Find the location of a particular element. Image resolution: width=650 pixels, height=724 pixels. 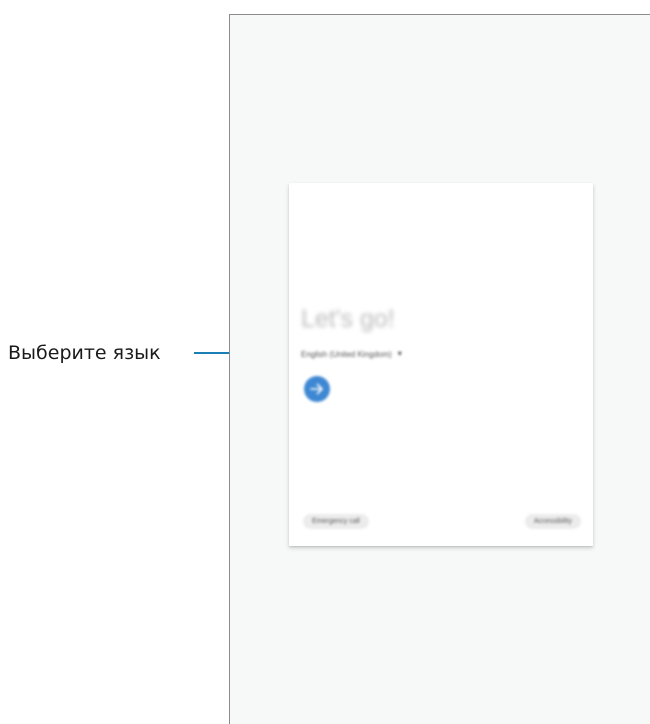

language-dropdown: English (United Kingdom) ▾ is located at coordinates (351, 354).